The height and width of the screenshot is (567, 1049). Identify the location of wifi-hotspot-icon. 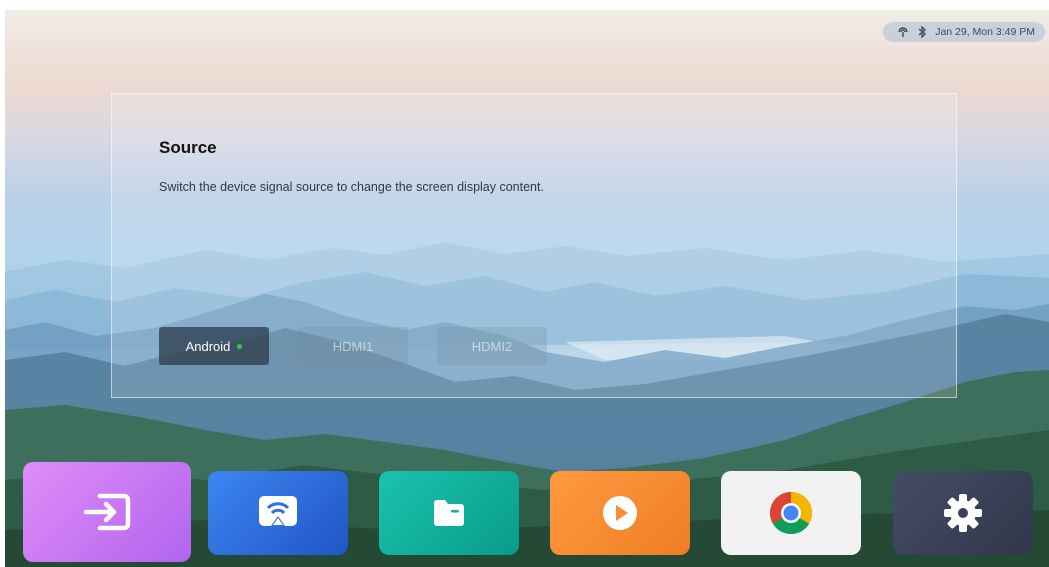
(903, 32).